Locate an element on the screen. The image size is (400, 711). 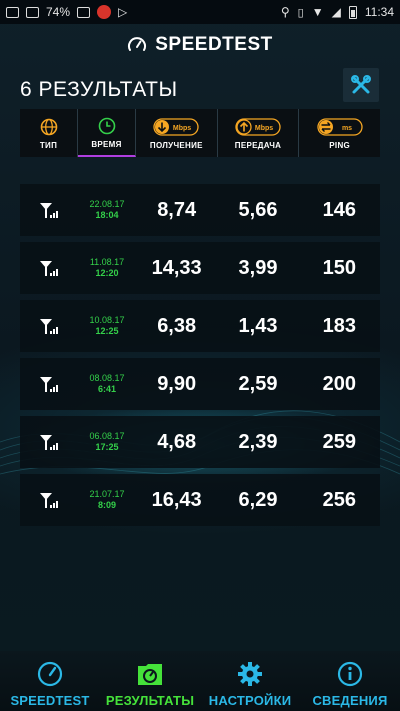
nav-settings-label: НАСТРОЙКИ is located at coordinates (250, 700).